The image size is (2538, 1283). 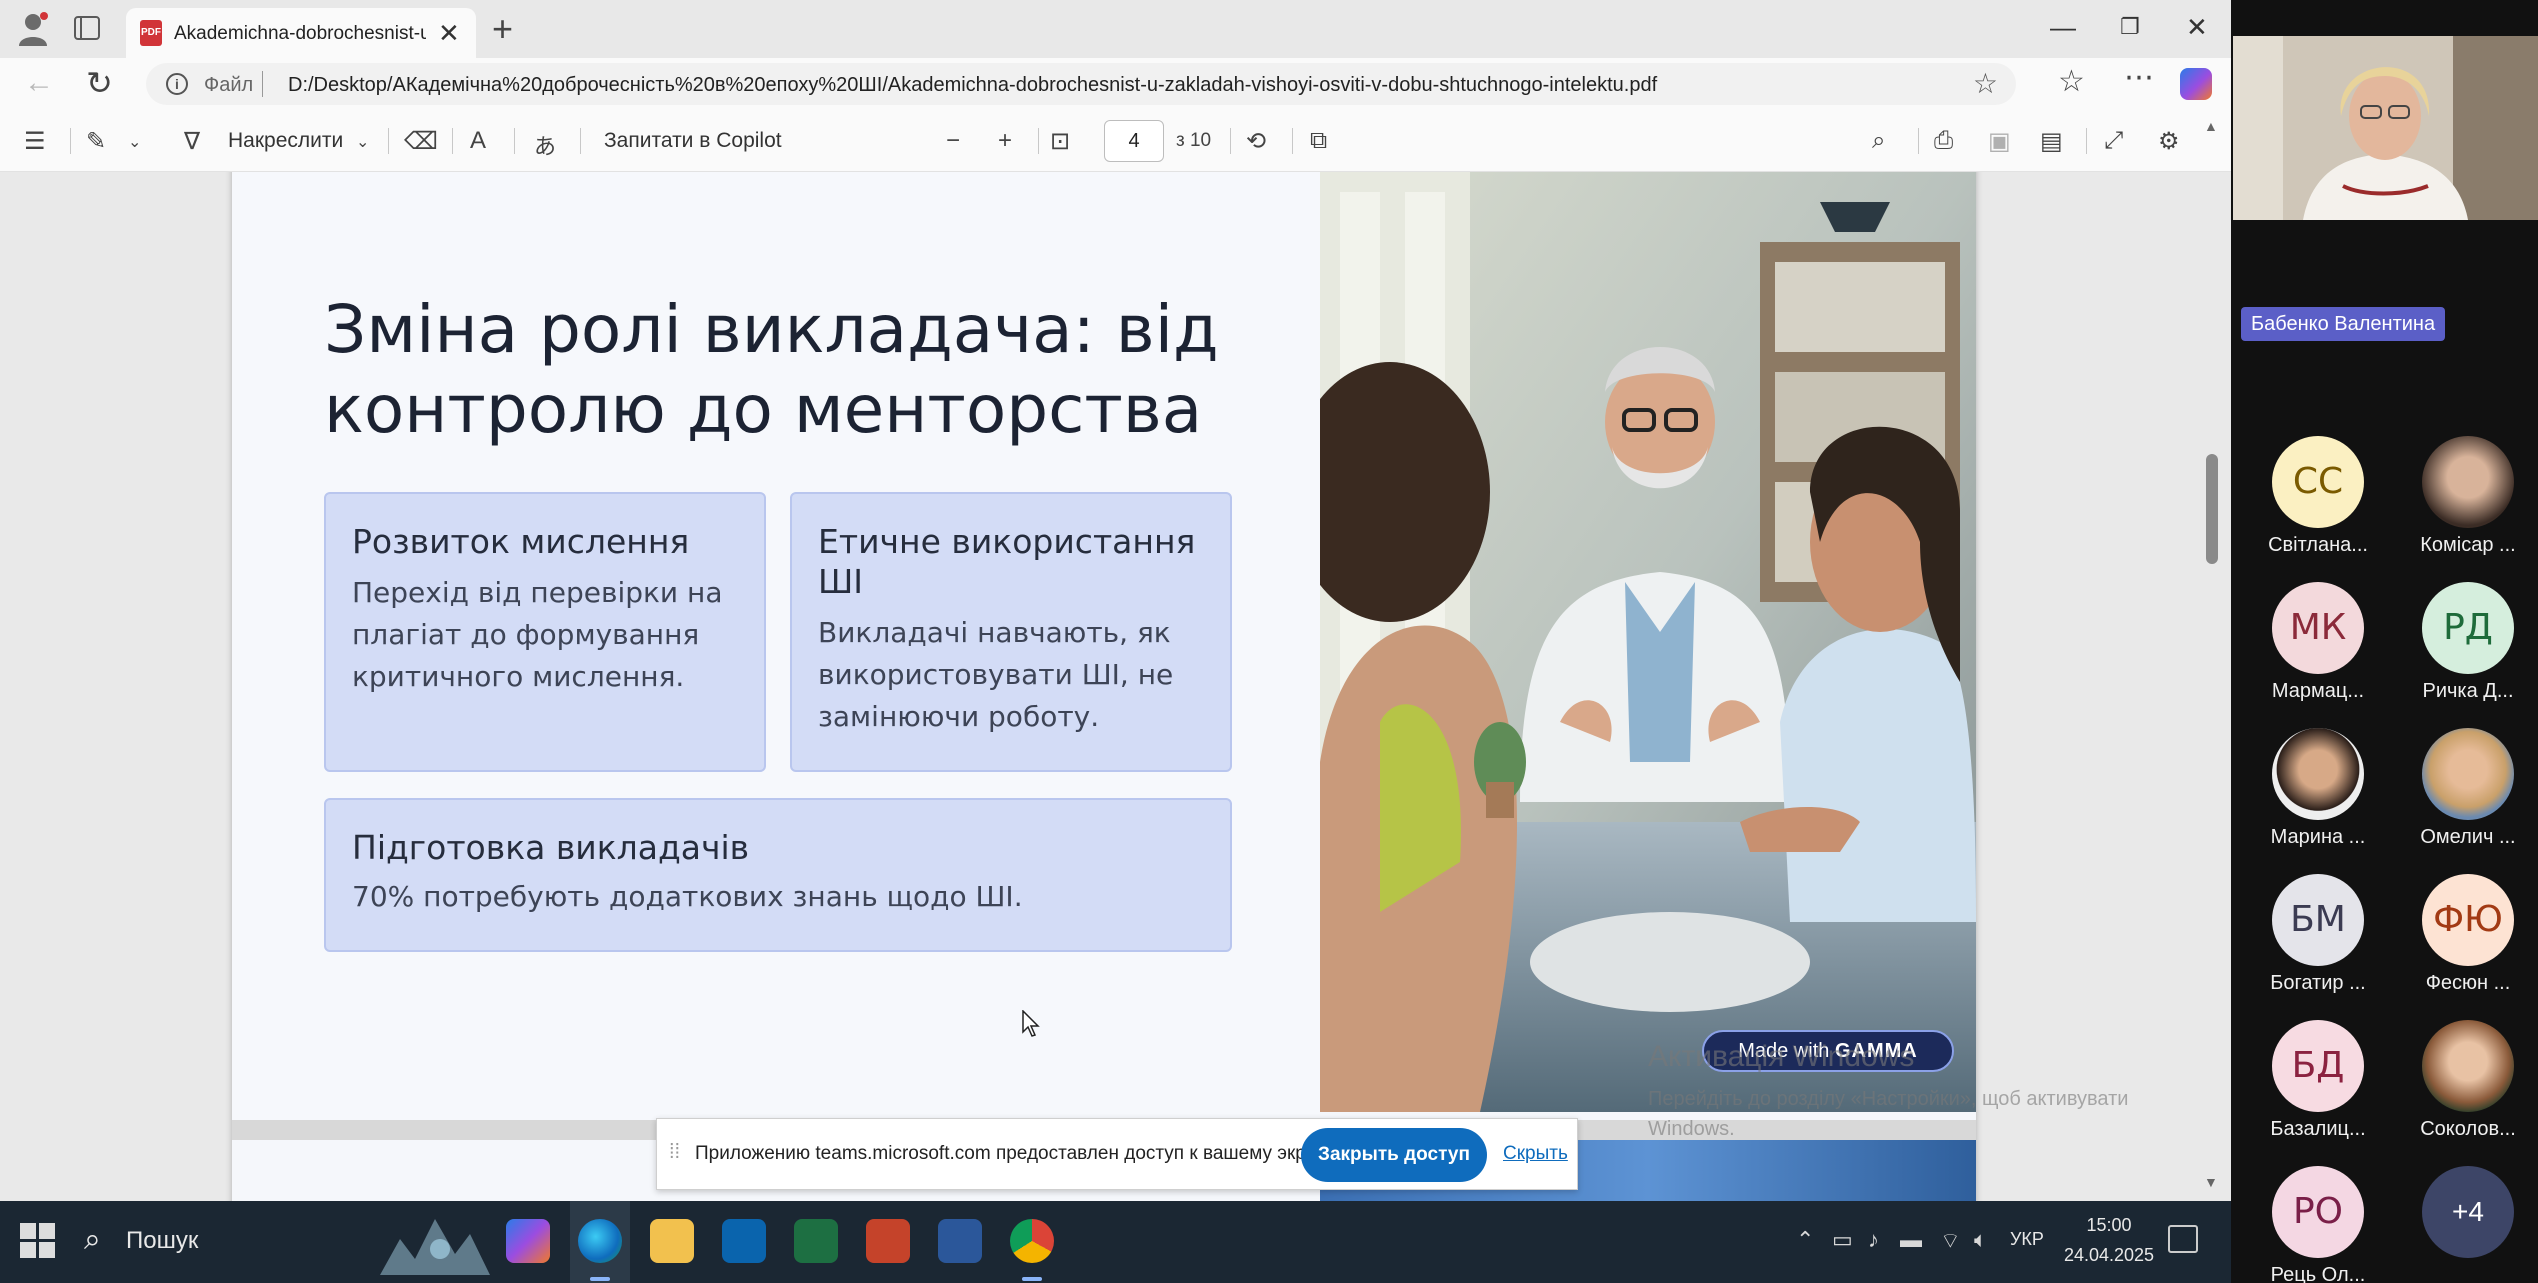 I want to click on card-title: Підготовка викладачів, so click(x=551, y=847).